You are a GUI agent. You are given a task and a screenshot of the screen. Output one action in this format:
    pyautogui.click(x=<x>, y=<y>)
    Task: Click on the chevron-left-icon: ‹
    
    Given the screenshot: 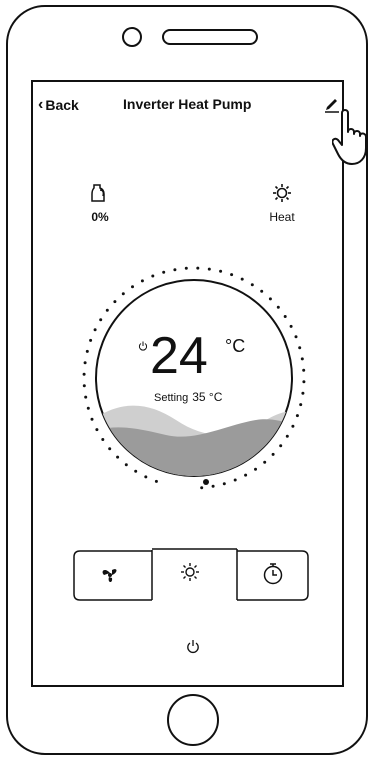 What is the action you would take?
    pyautogui.click(x=41, y=104)
    